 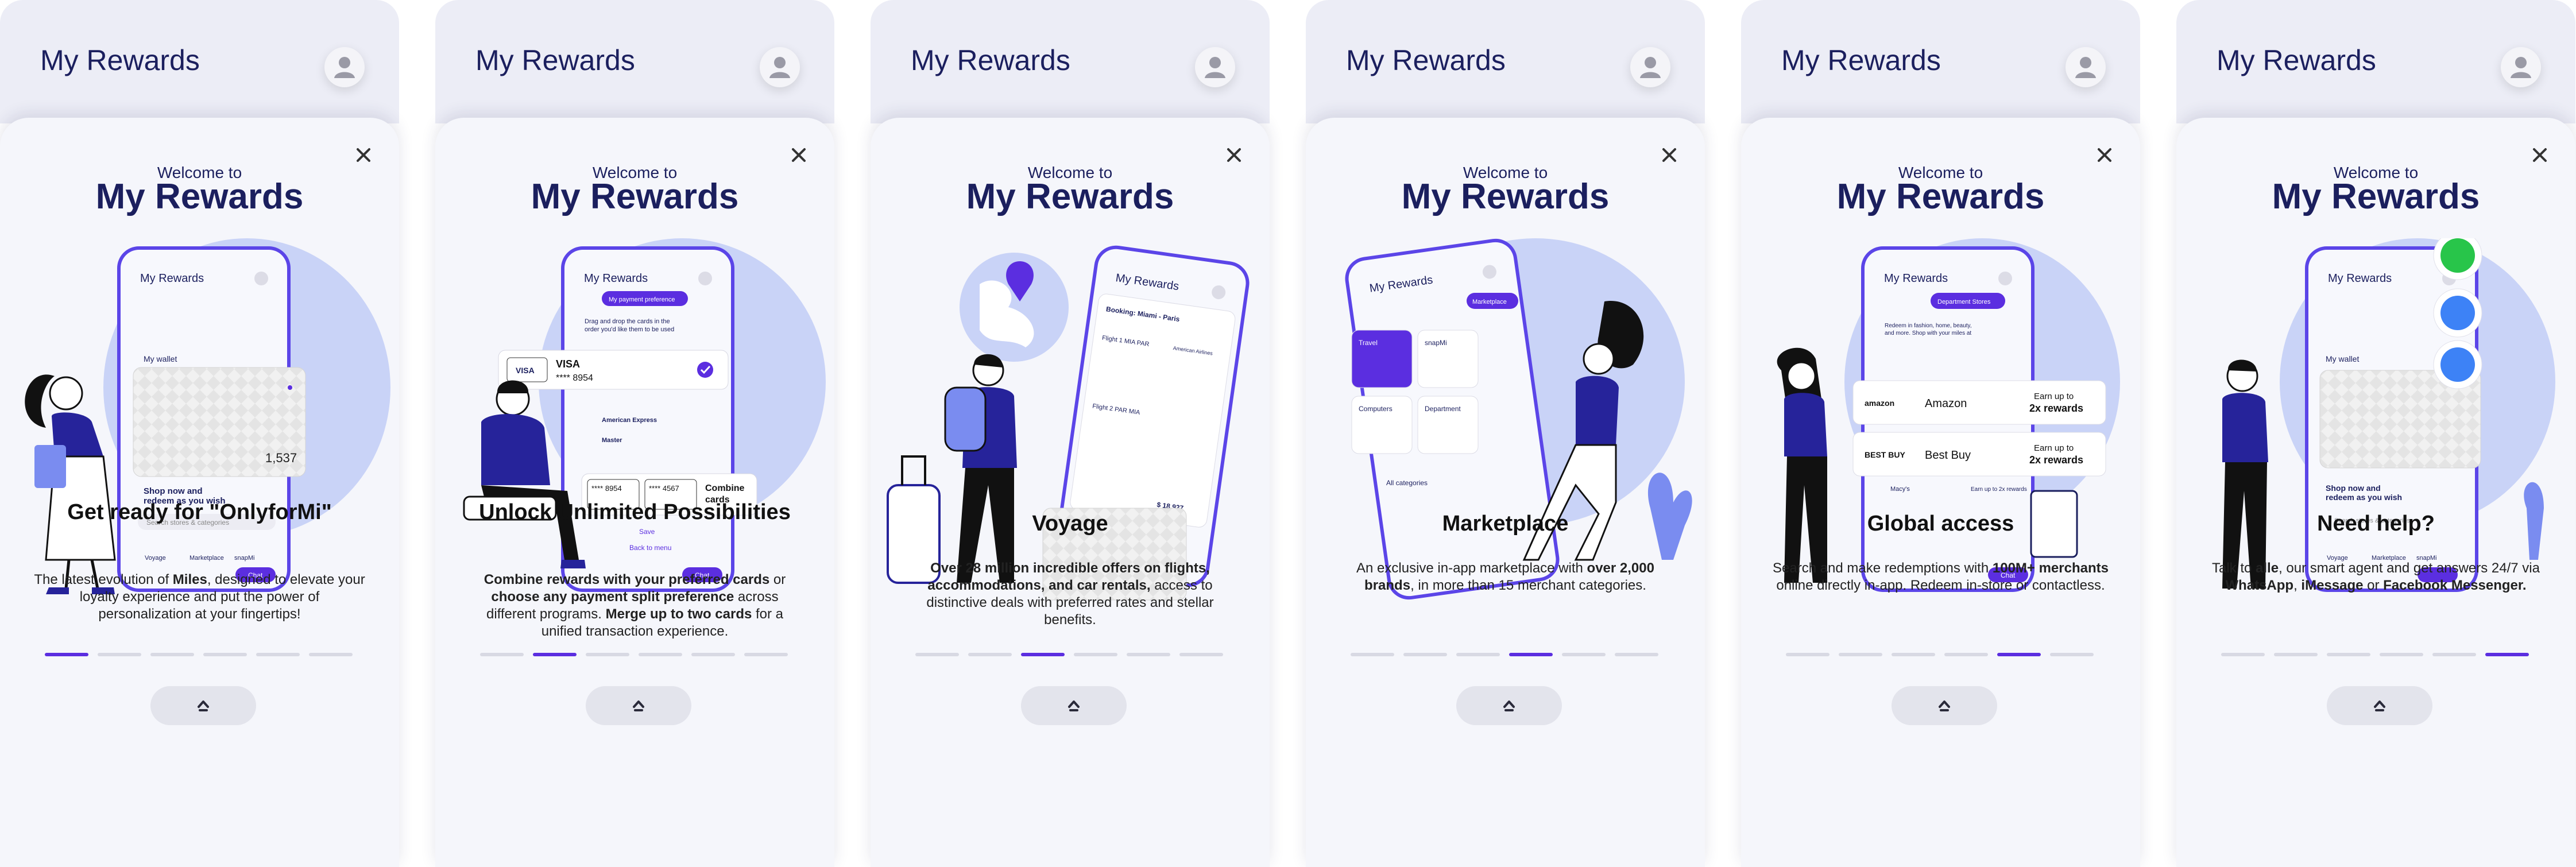 I want to click on shop-label: redeem as you wish, so click(x=2364, y=497).